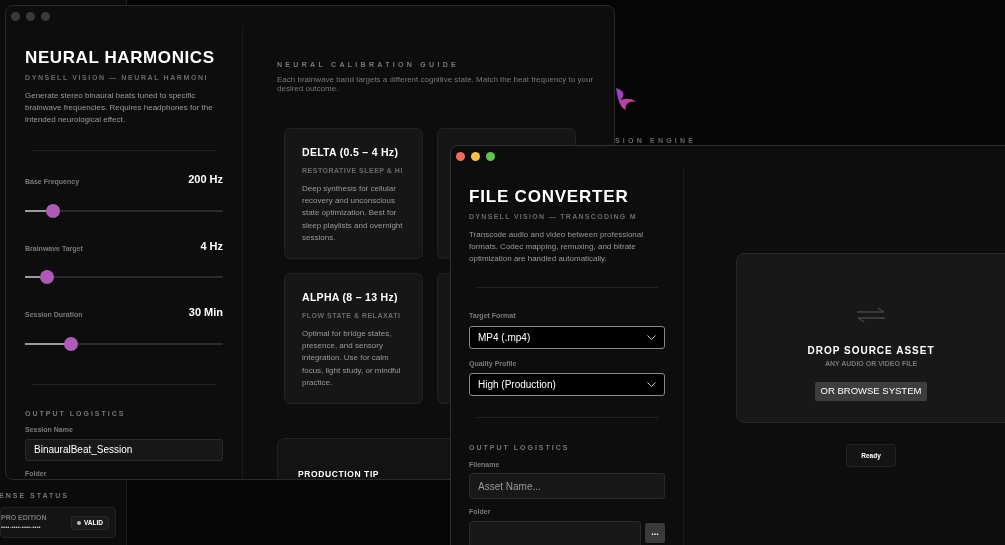  What do you see at coordinates (119, 108) in the screenshot?
I see `description: Generate stereo binaural beats tuned to specific brainwave frequencies. Requires headphones for the intended neurological effect.` at bounding box center [119, 108].